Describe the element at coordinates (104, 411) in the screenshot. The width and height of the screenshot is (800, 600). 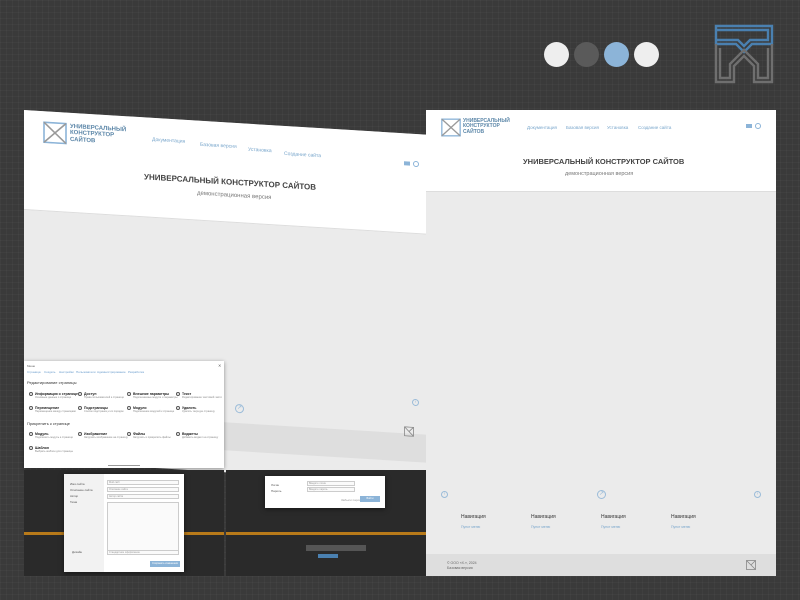
I see `item-desc: Список подстраниц и их порядок` at that location.